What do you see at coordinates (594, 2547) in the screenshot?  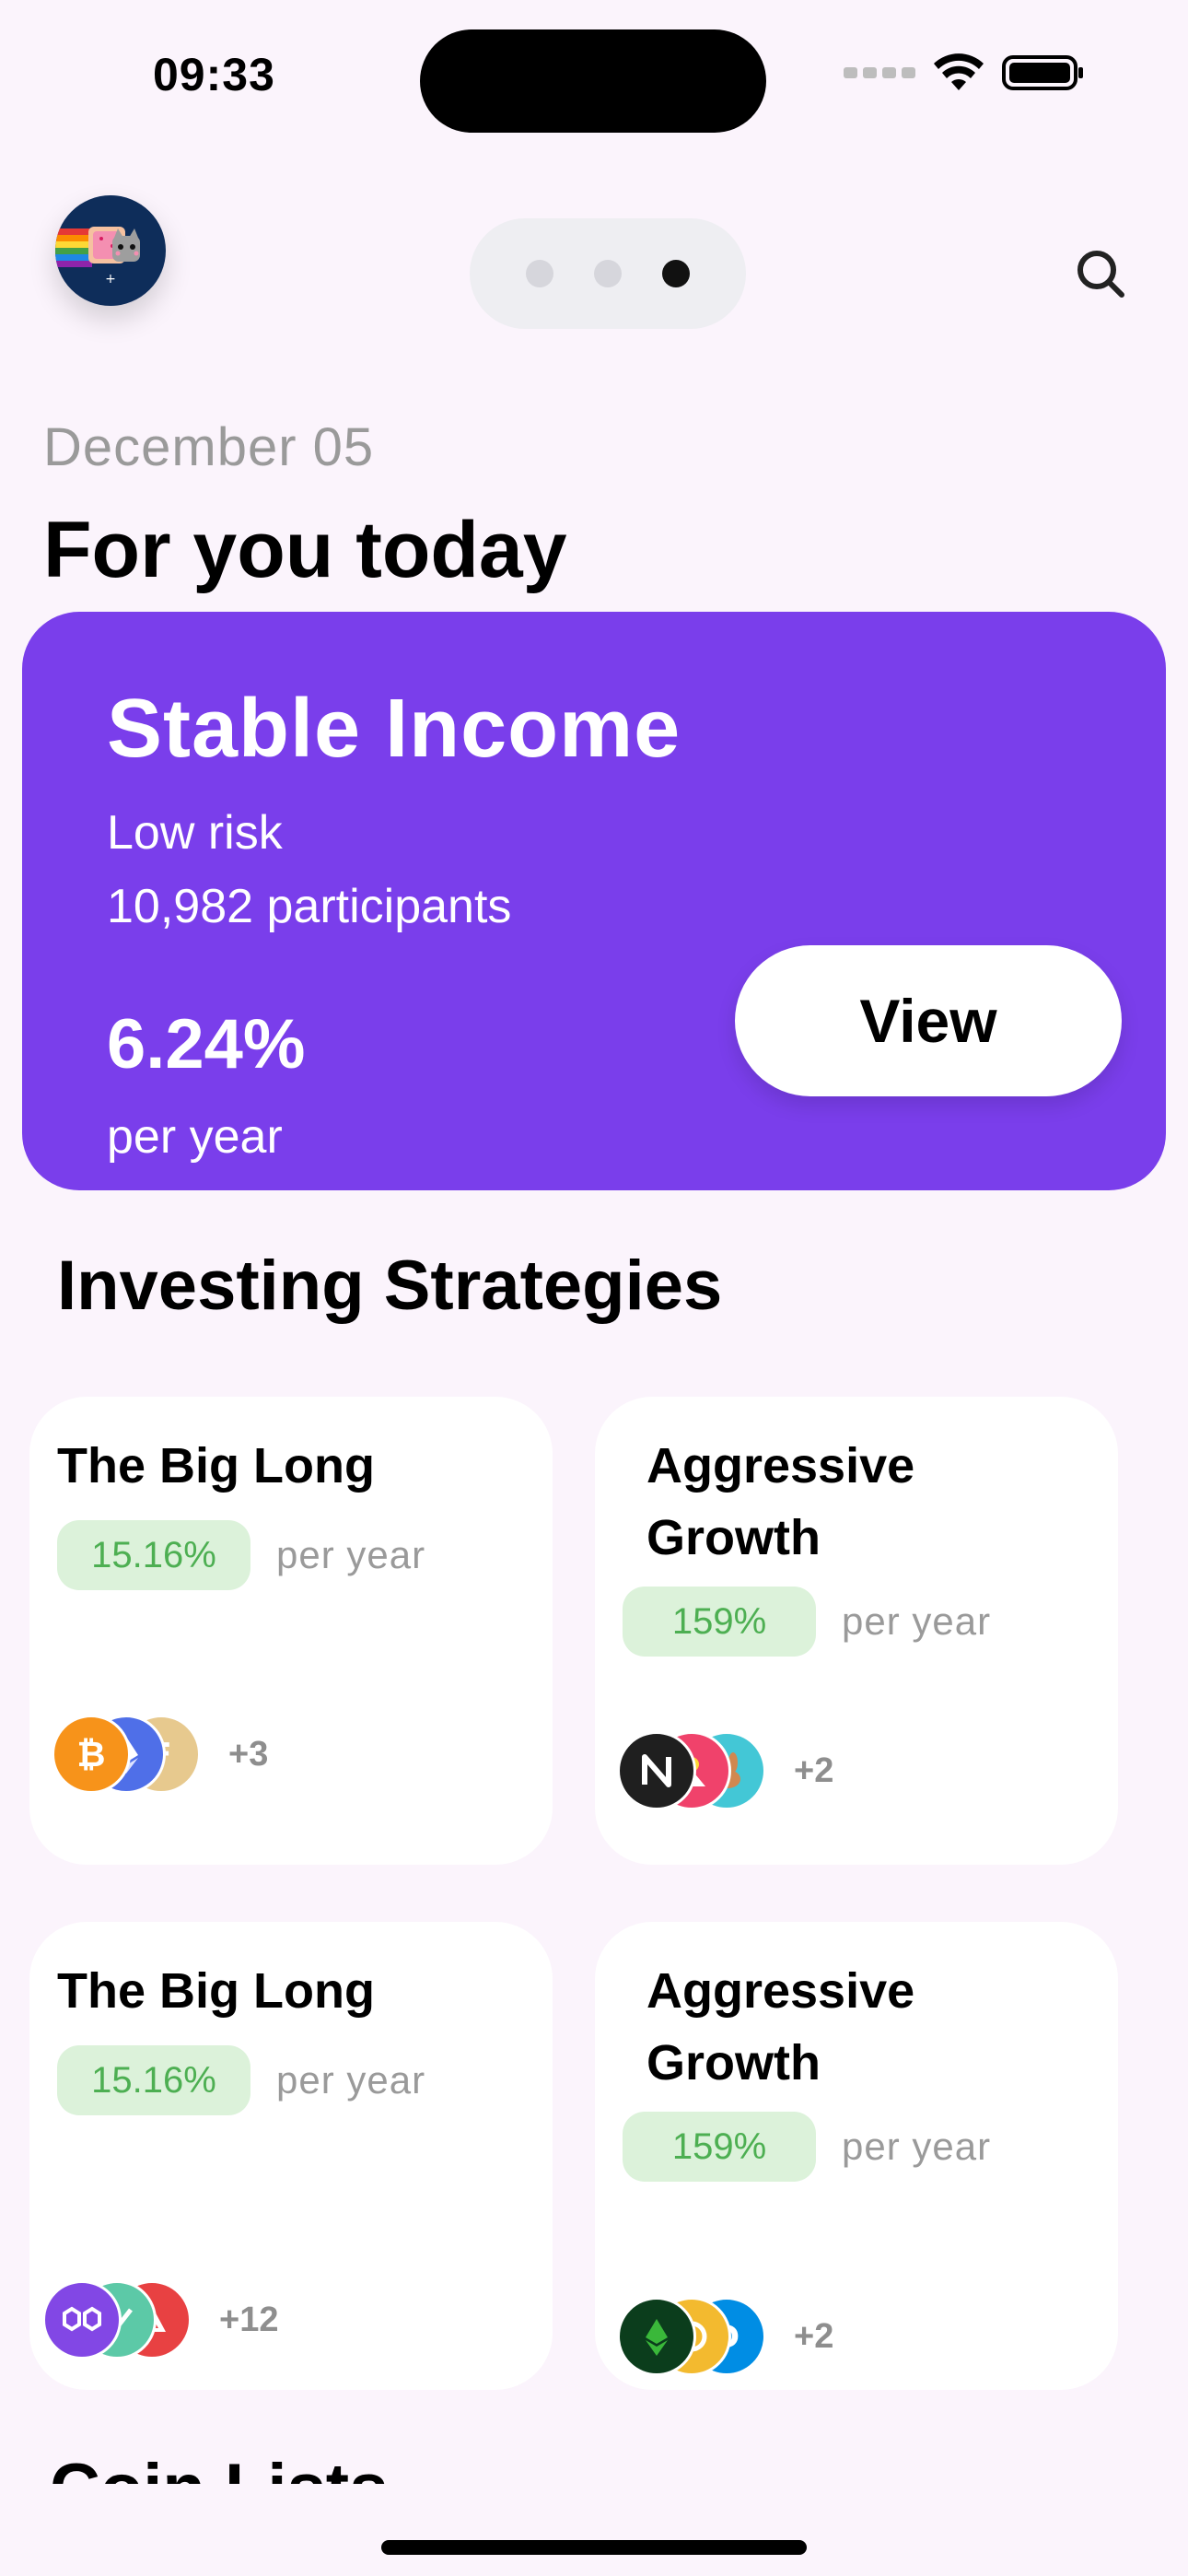 I see `home-indicator` at bounding box center [594, 2547].